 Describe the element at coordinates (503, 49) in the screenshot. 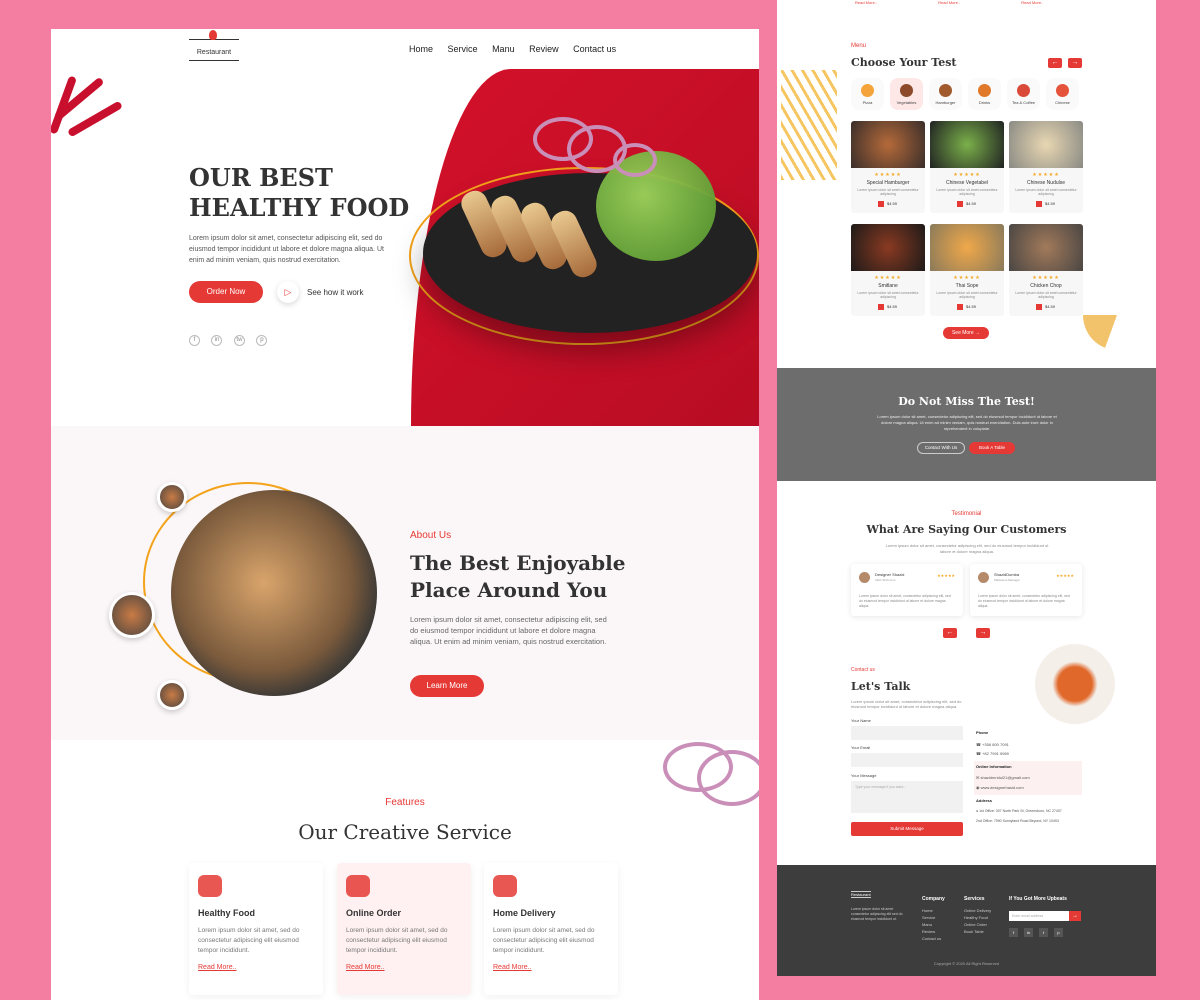

I see `nav-item-menu: Manu` at that location.